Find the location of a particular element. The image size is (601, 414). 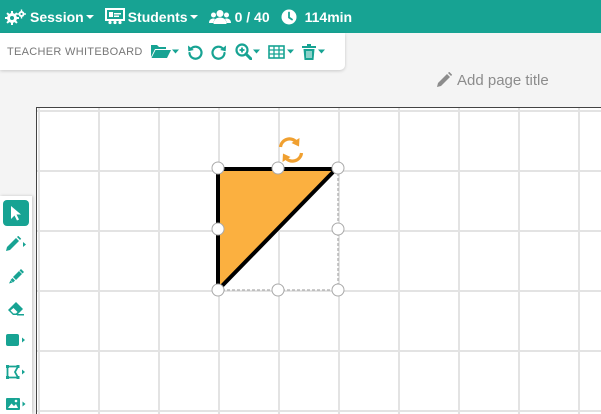

session-menu: Session is located at coordinates (49, 17).